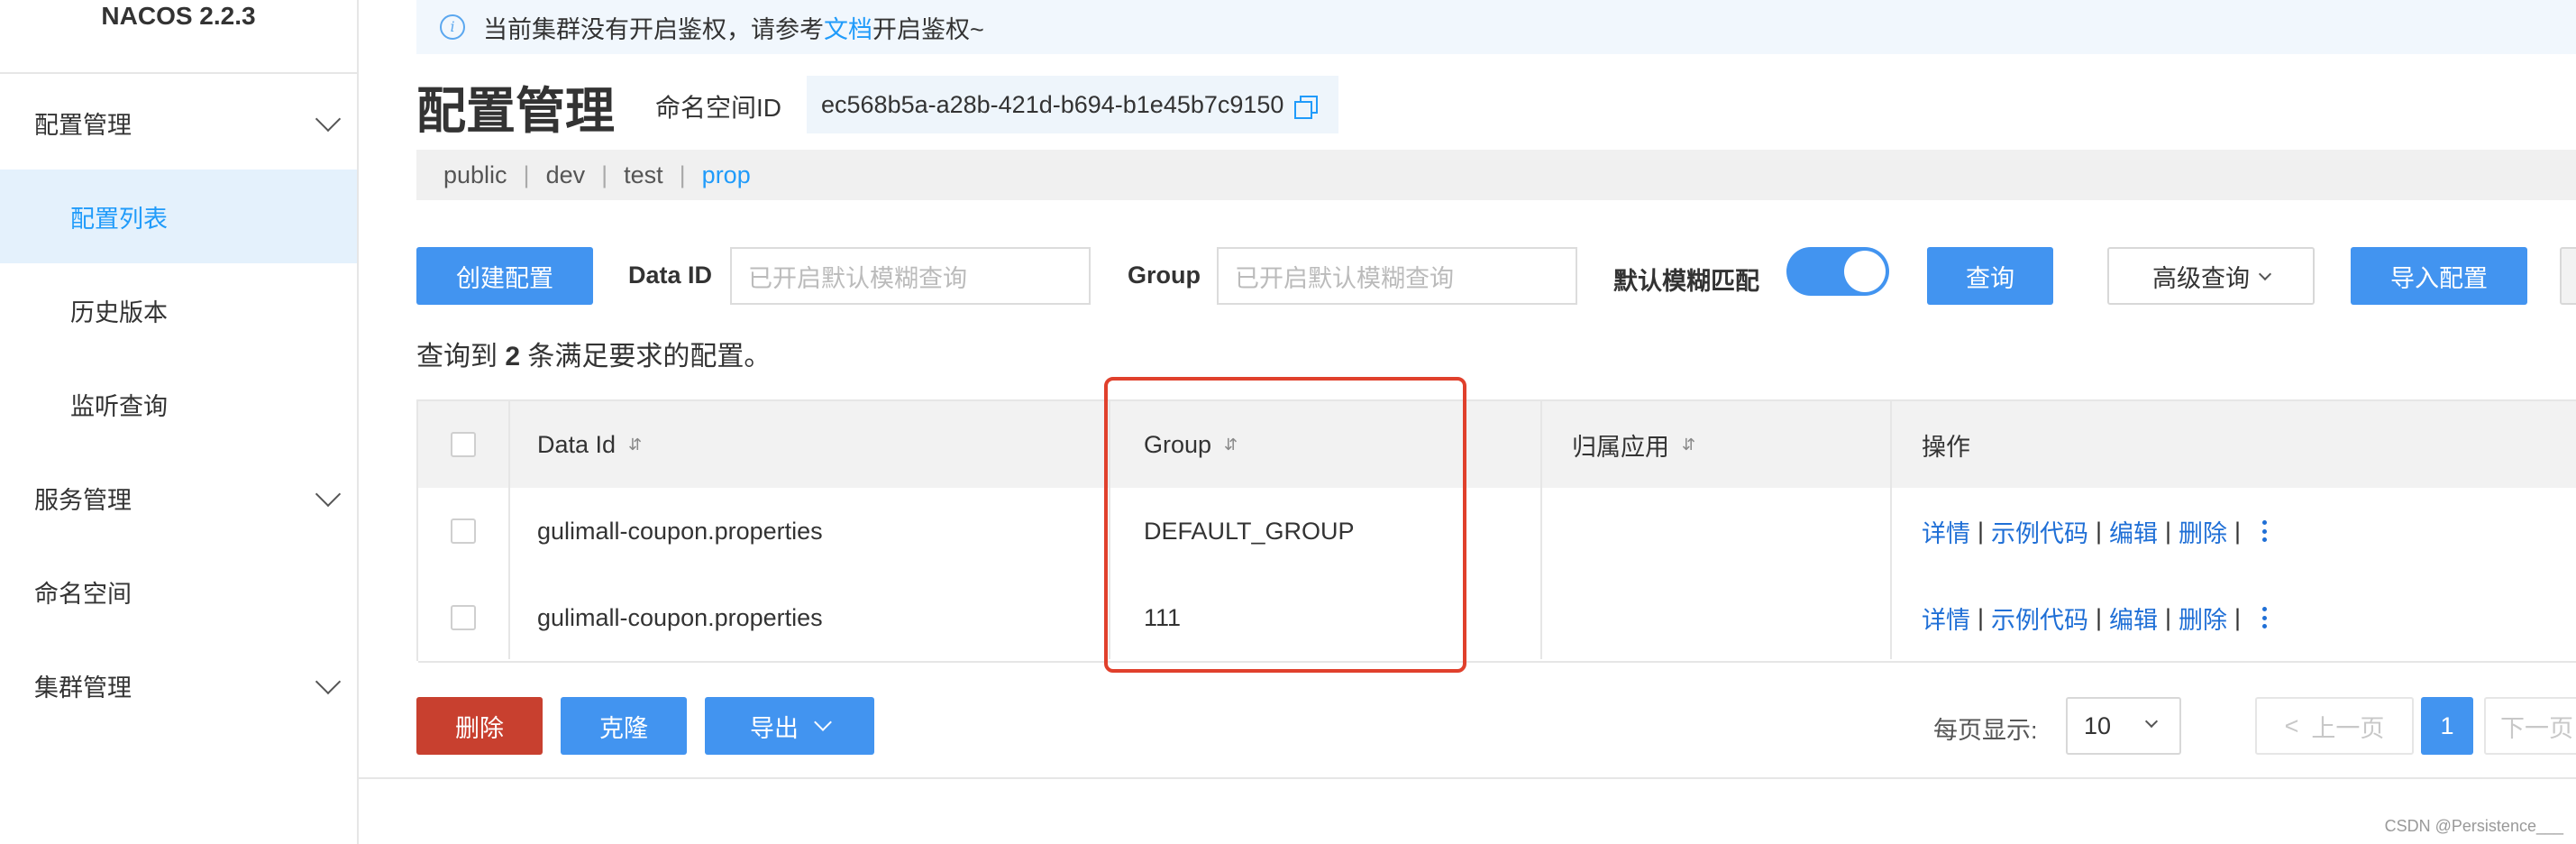  Describe the element at coordinates (589, 444) in the screenshot. I see `column-header-data-id: Data Id ⇵` at that location.